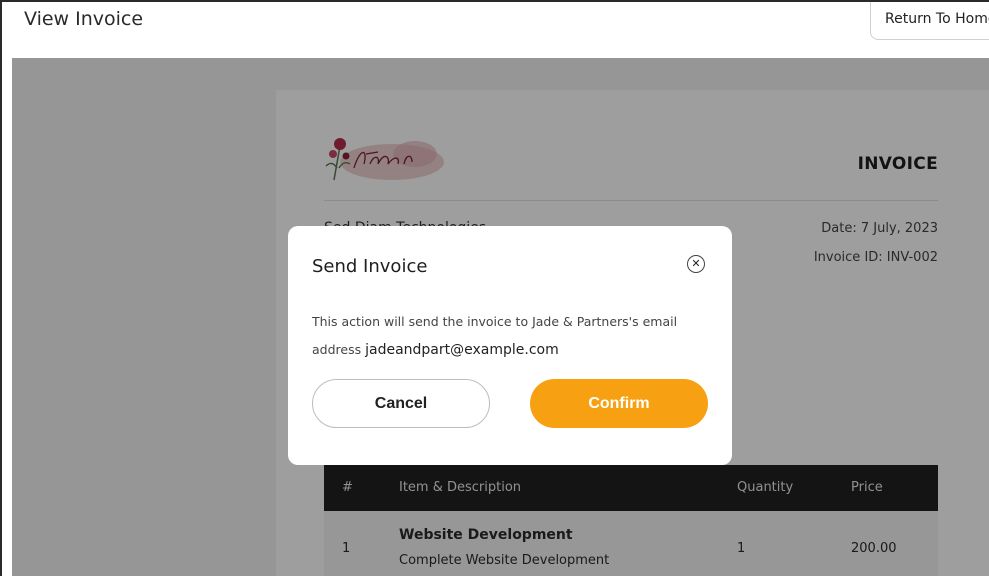 This screenshot has width=989, height=576. What do you see at coordinates (495, 30) in the screenshot?
I see `page-header: View Invoice Return To Home` at bounding box center [495, 30].